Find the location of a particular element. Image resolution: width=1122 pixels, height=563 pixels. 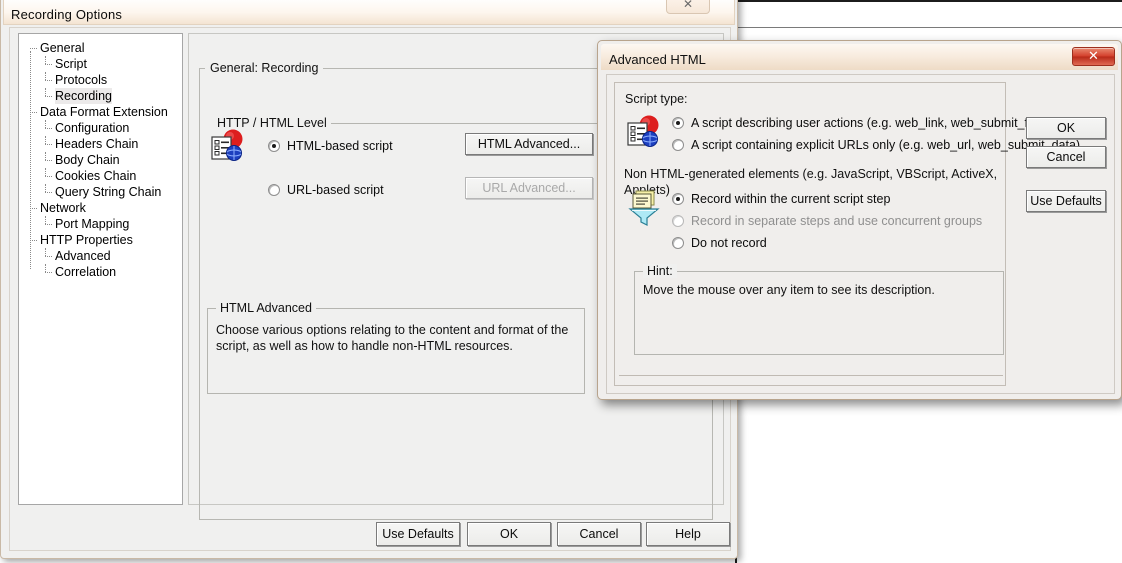

background-window-toolbar is located at coordinates (929, 15).